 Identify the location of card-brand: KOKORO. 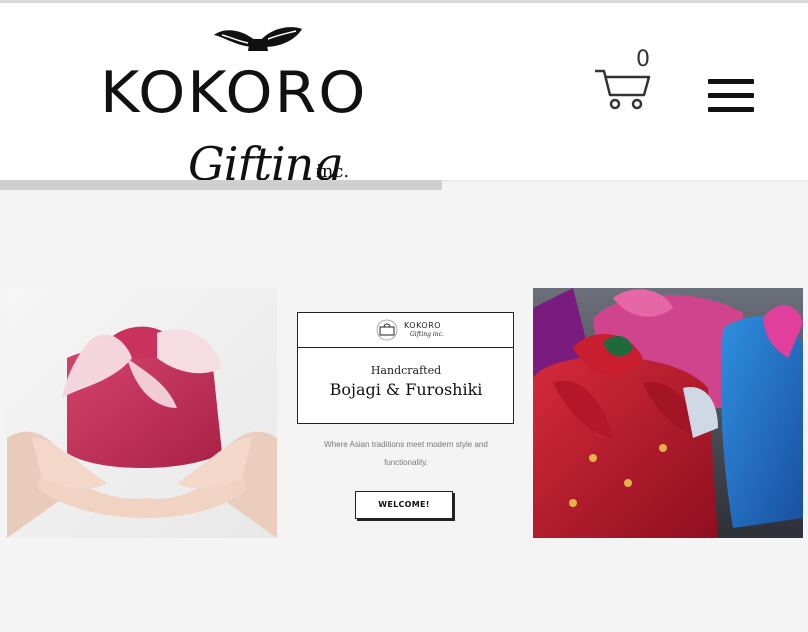
(423, 325).